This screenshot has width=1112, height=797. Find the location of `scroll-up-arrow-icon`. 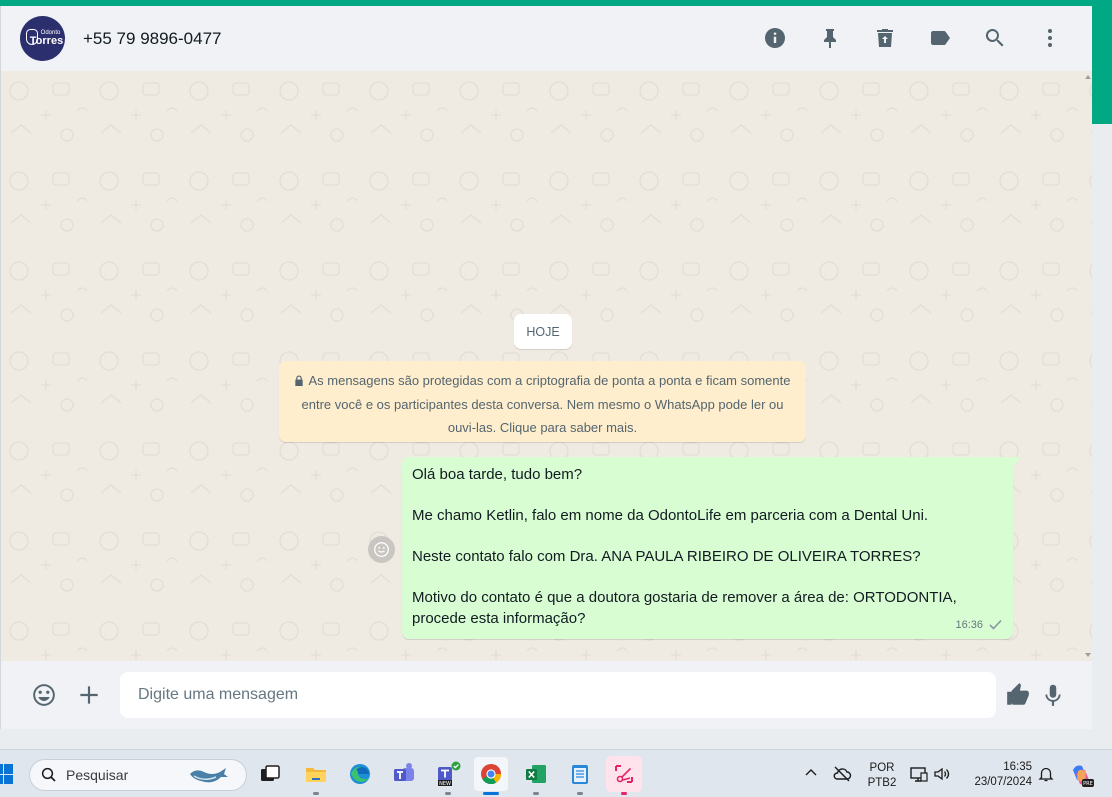

scroll-up-arrow-icon is located at coordinates (1088, 77).